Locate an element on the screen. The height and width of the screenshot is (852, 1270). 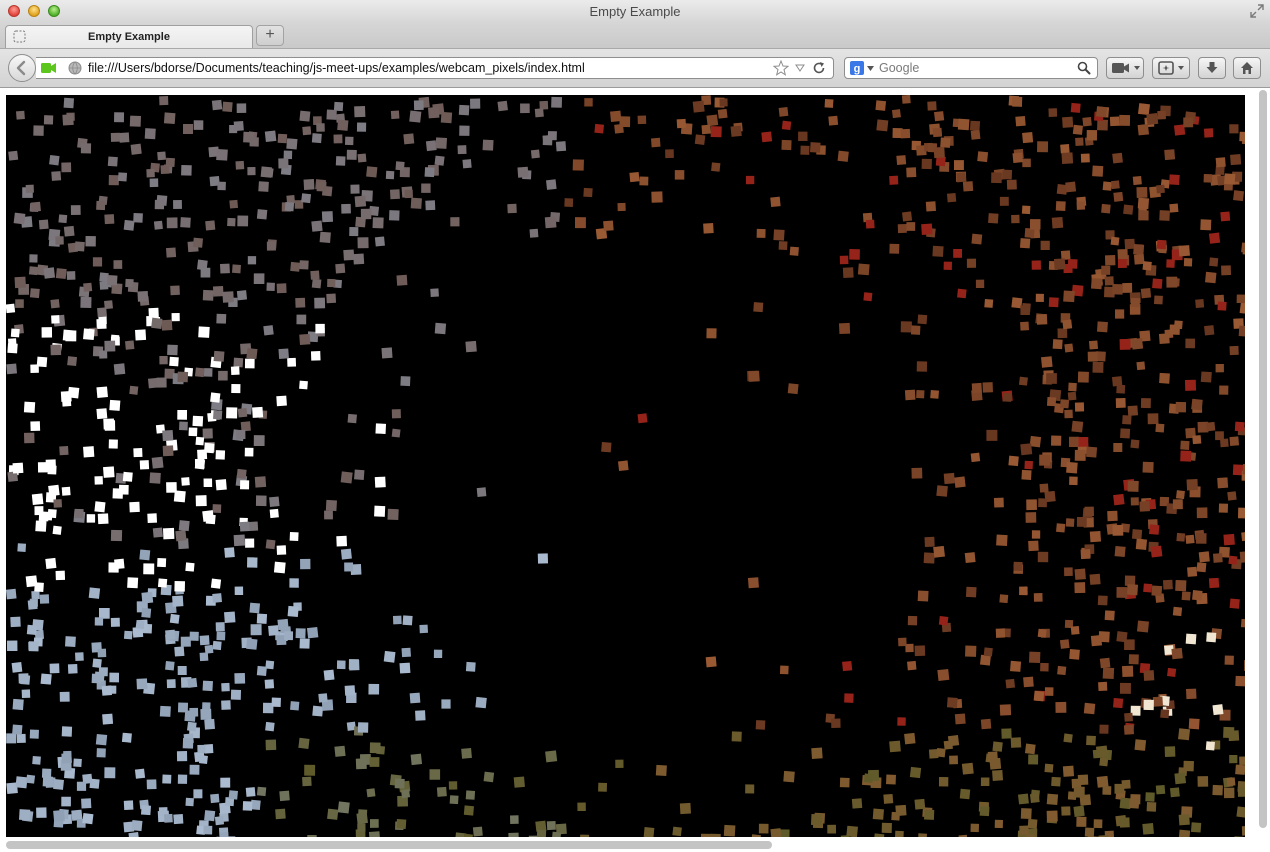
reload-icon is located at coordinates (819, 68).